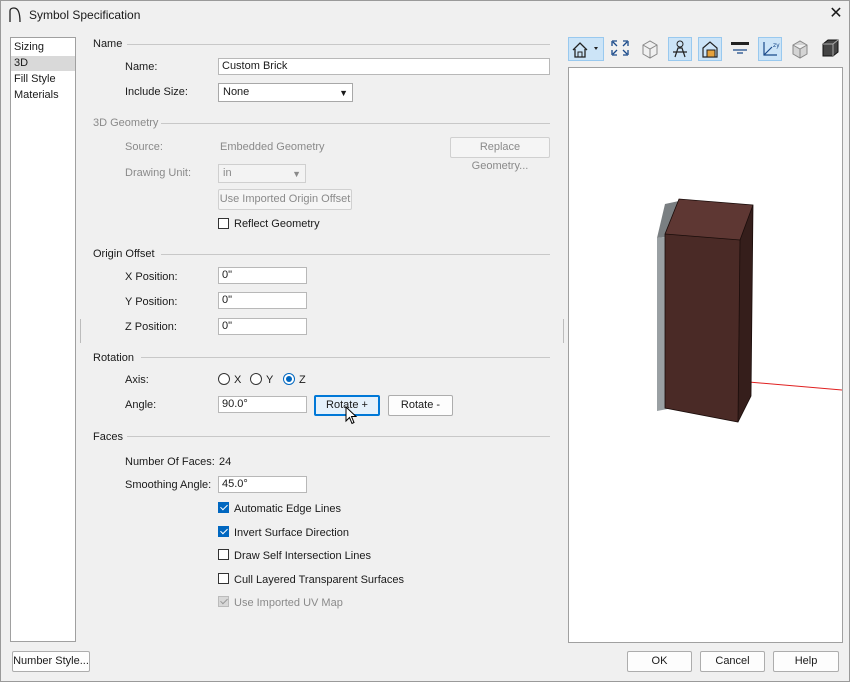 This screenshot has height=682, width=850. I want to click on y-position-input: 0", so click(262, 300).